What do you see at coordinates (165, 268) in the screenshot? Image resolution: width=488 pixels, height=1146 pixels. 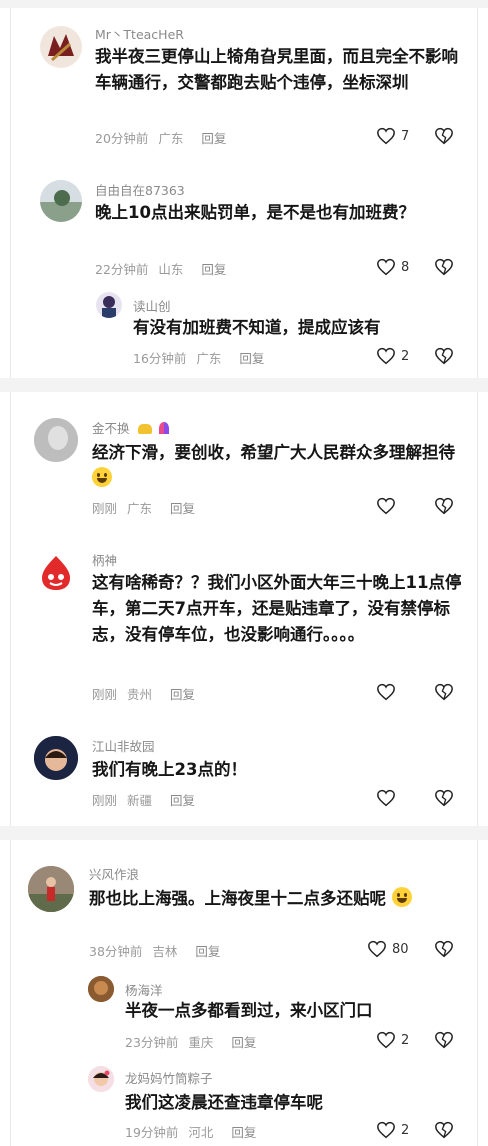 I see `comment-meta: 22分钟前 山东 回复` at bounding box center [165, 268].